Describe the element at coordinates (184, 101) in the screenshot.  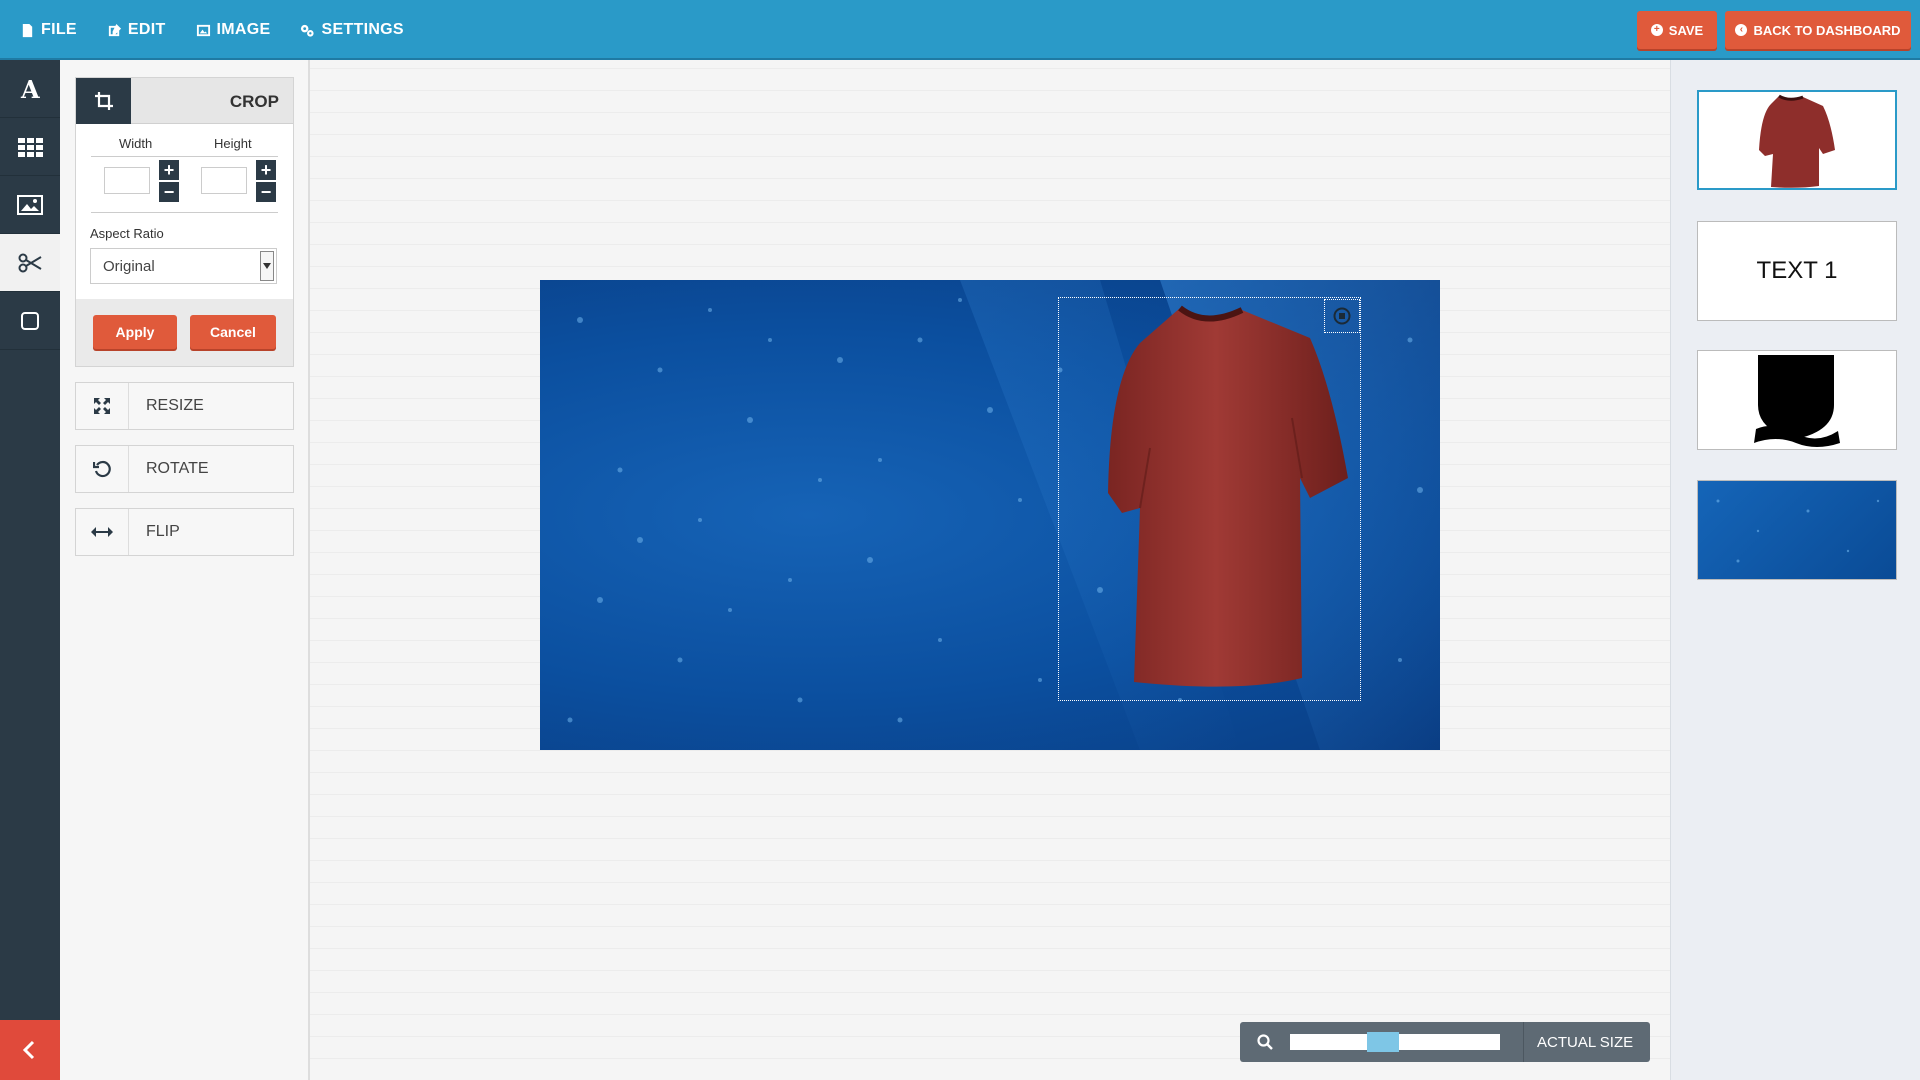
I see `crop-header: CROP` at that location.